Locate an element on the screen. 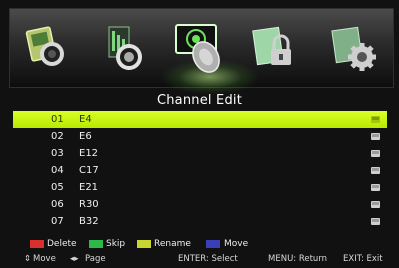  page-hint: Page is located at coordinates (95, 259).